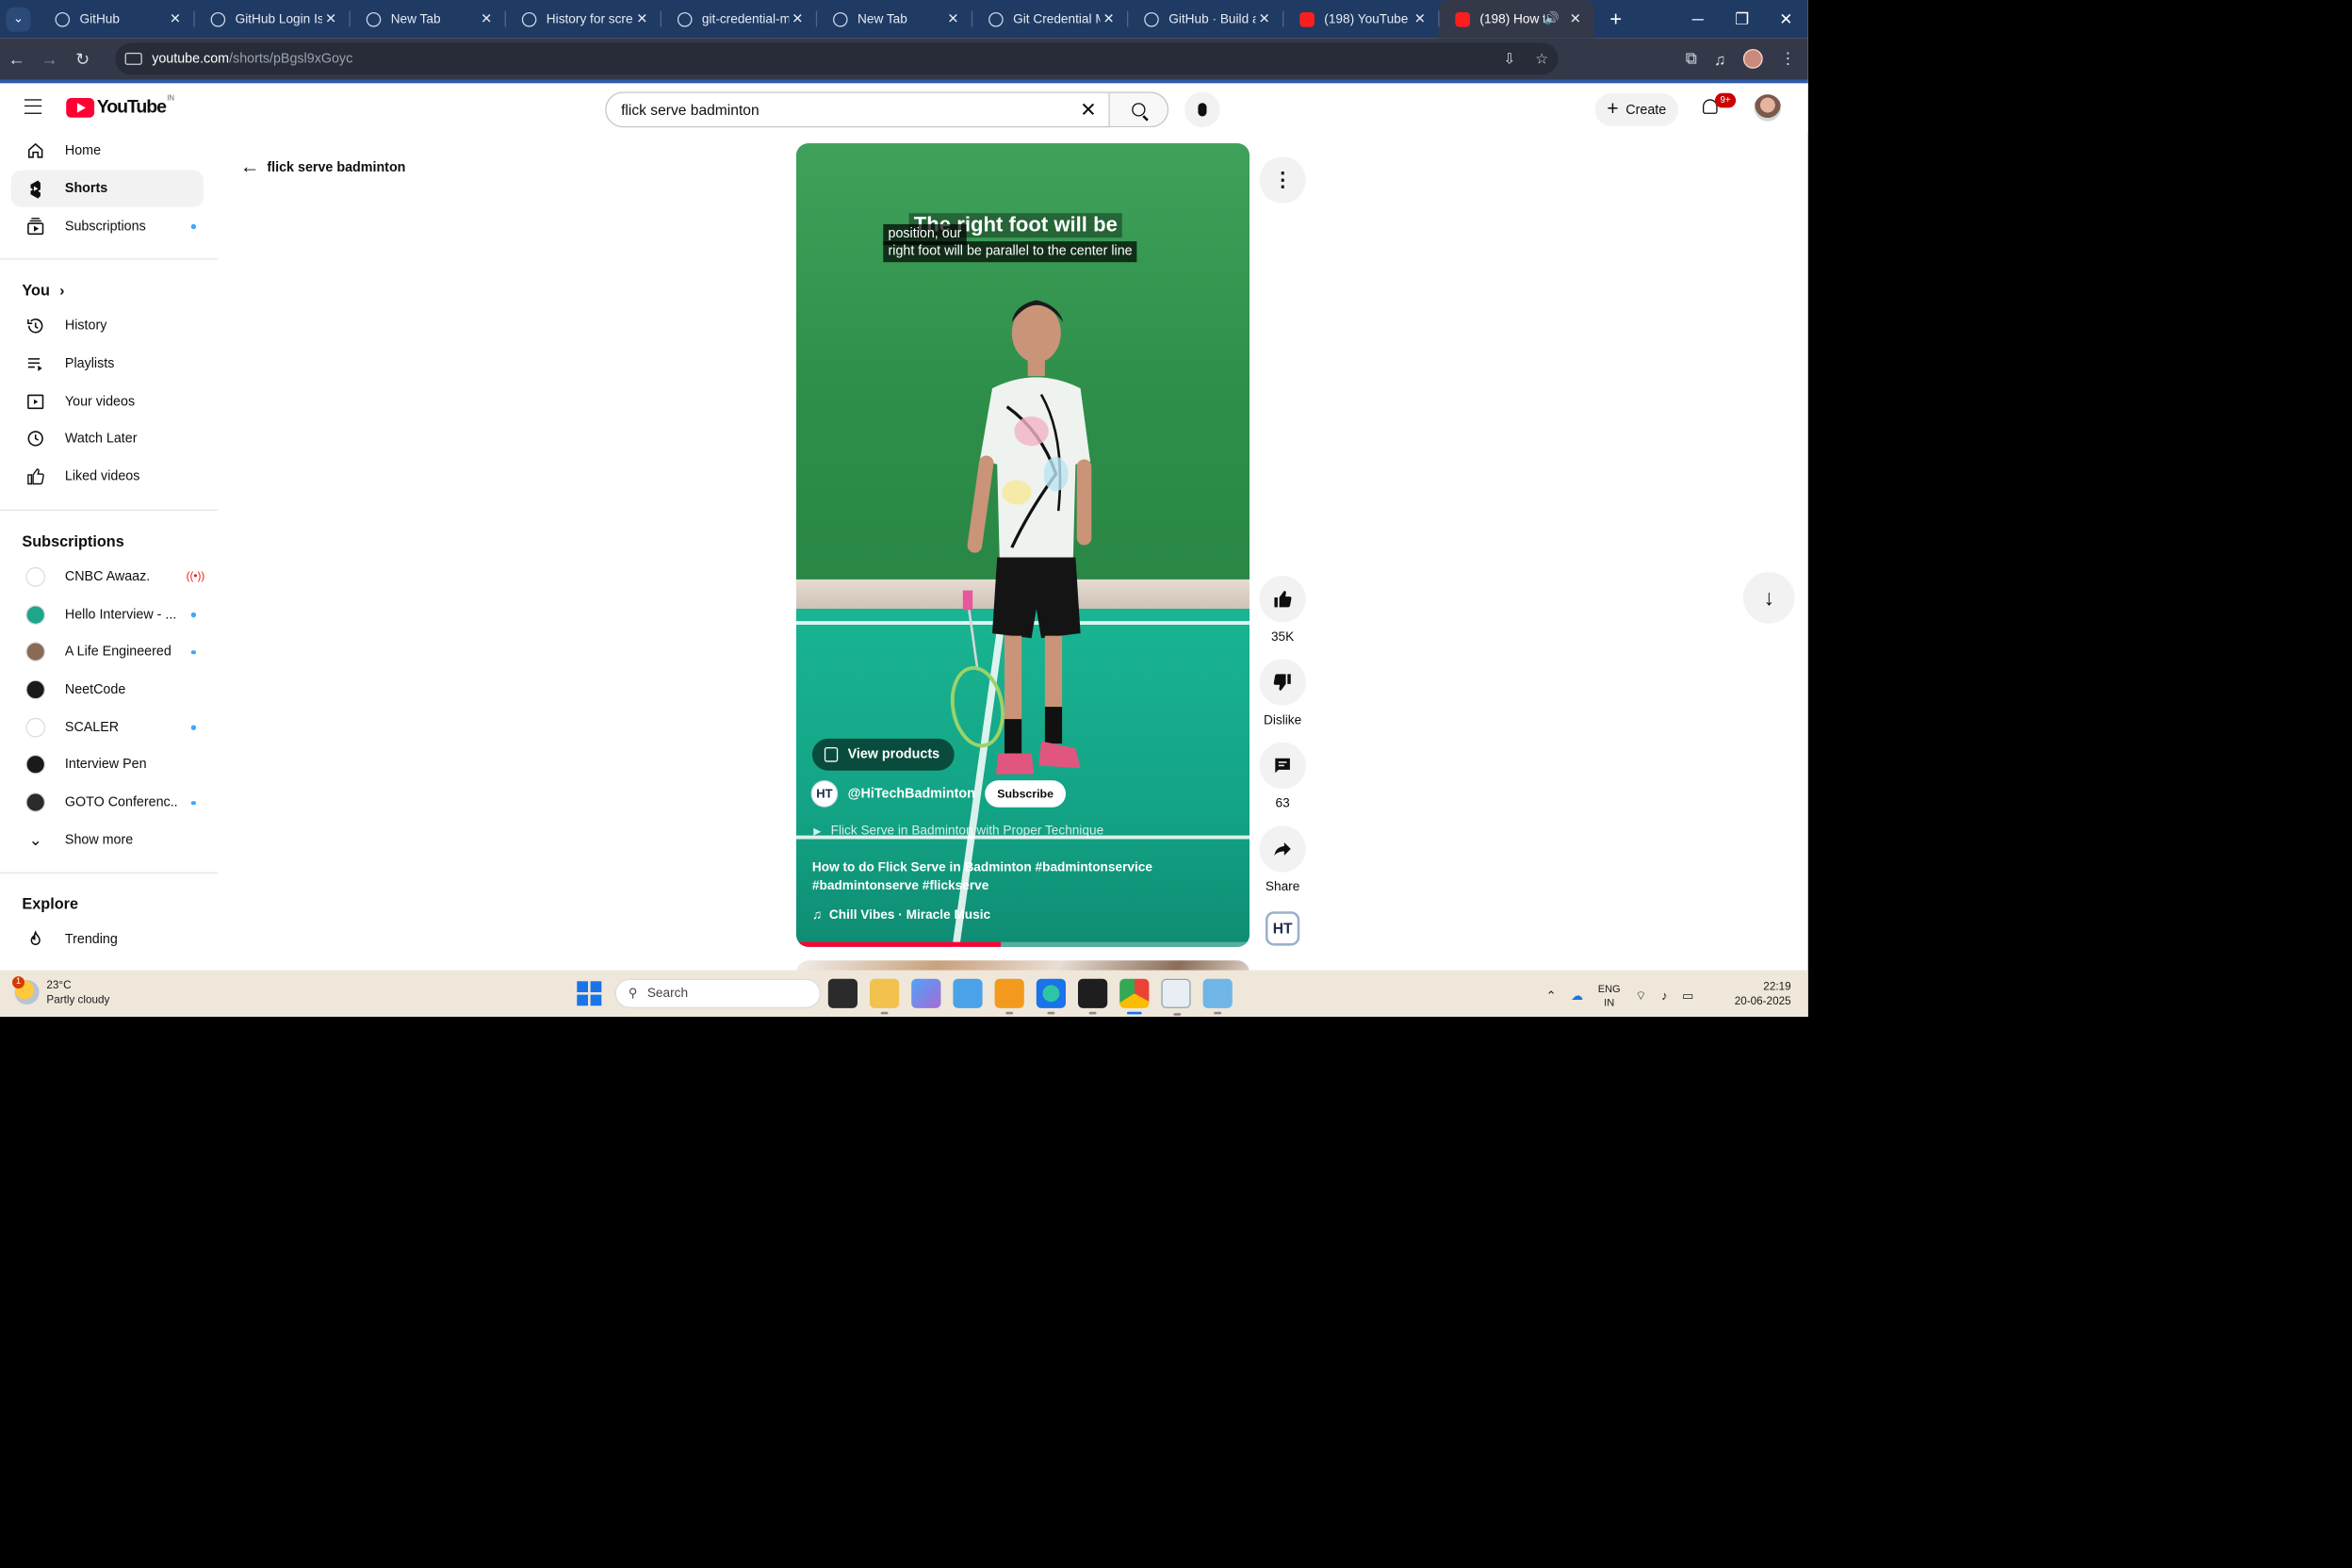  I want to click on bookmark-star-icon: ☆, so click(1541, 58).